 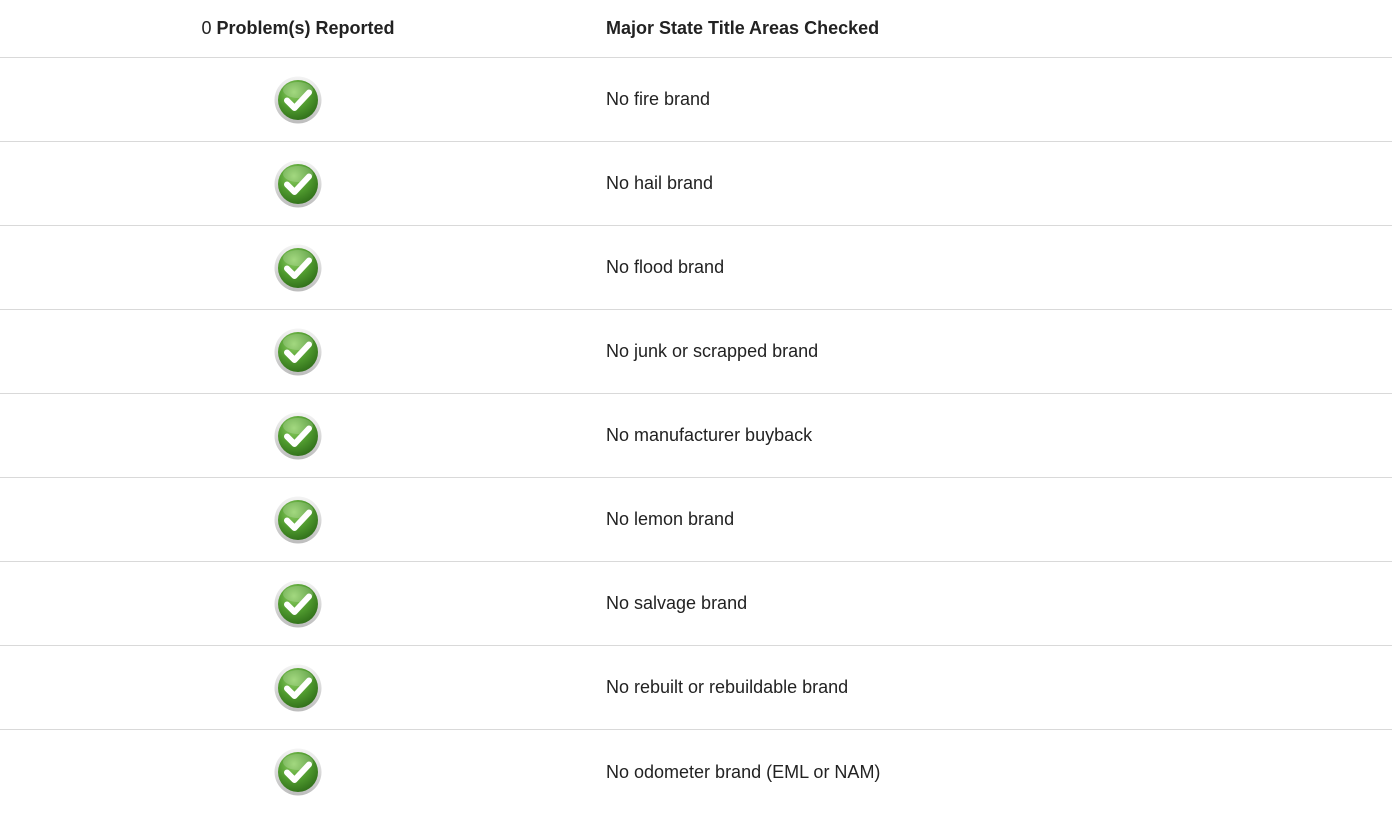 I want to click on row-label: No manufacturer buyback, so click(x=709, y=435).